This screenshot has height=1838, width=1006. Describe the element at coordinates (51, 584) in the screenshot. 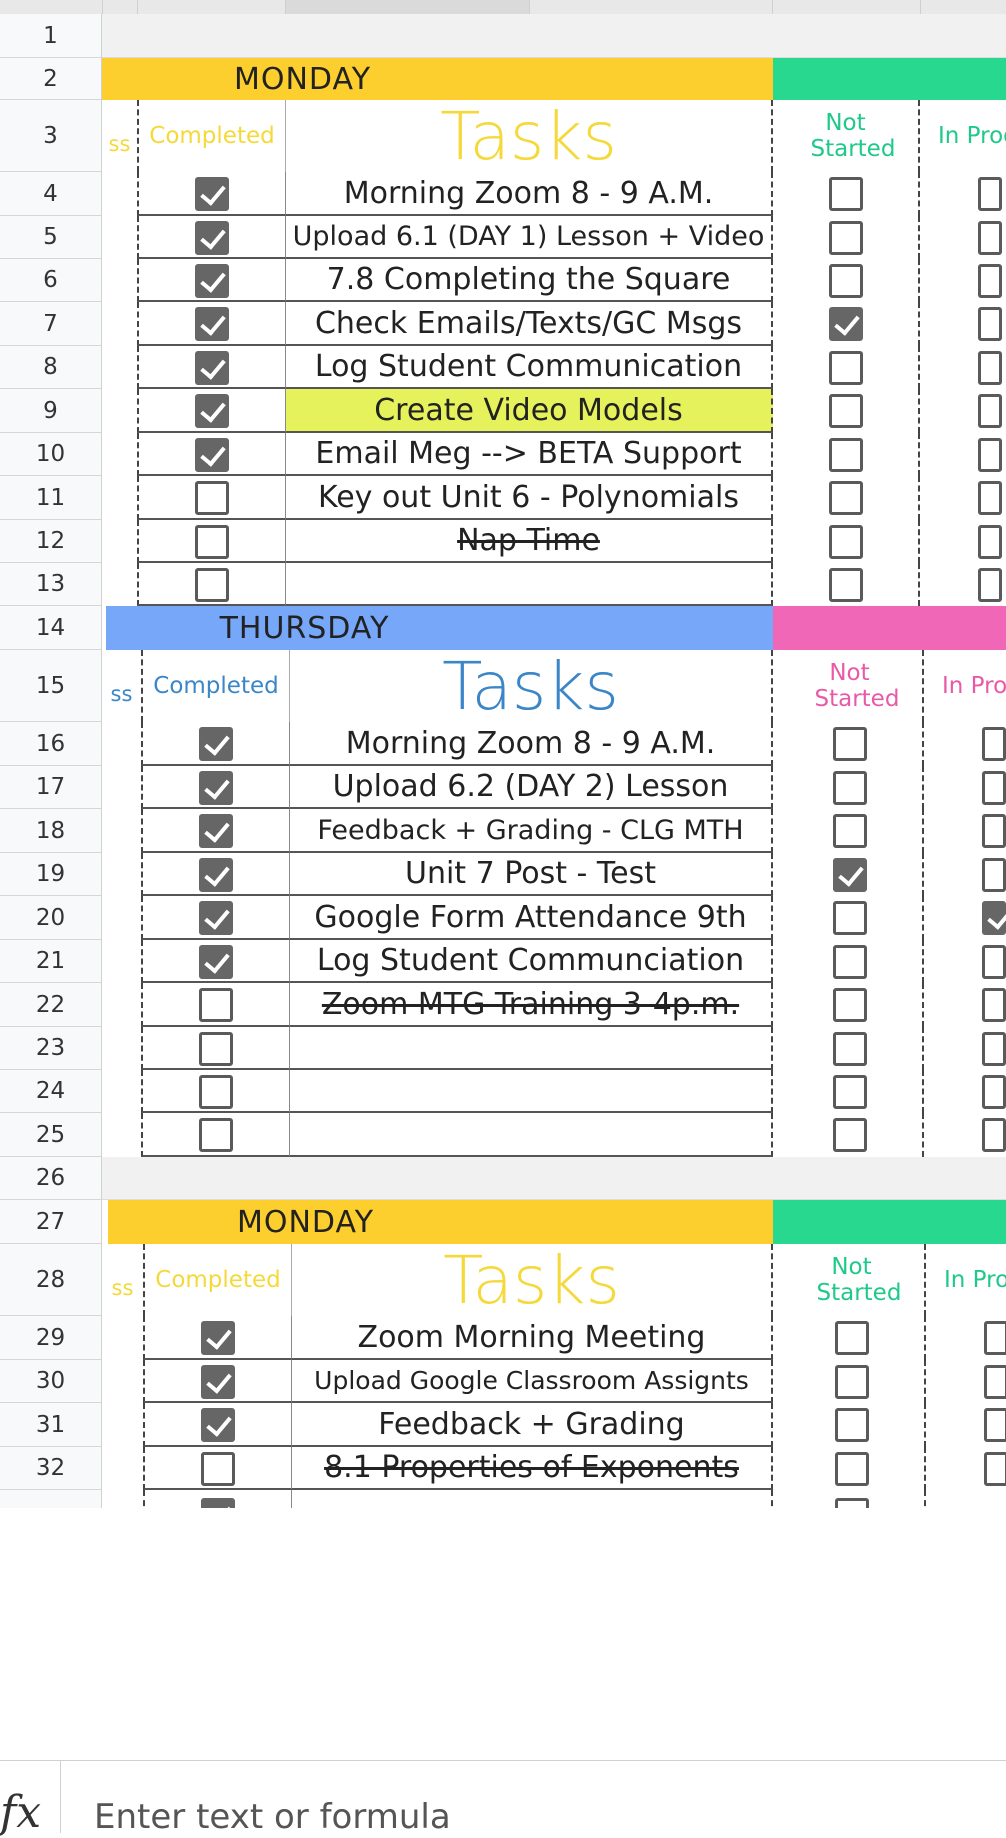

I see `row-number: 13` at that location.